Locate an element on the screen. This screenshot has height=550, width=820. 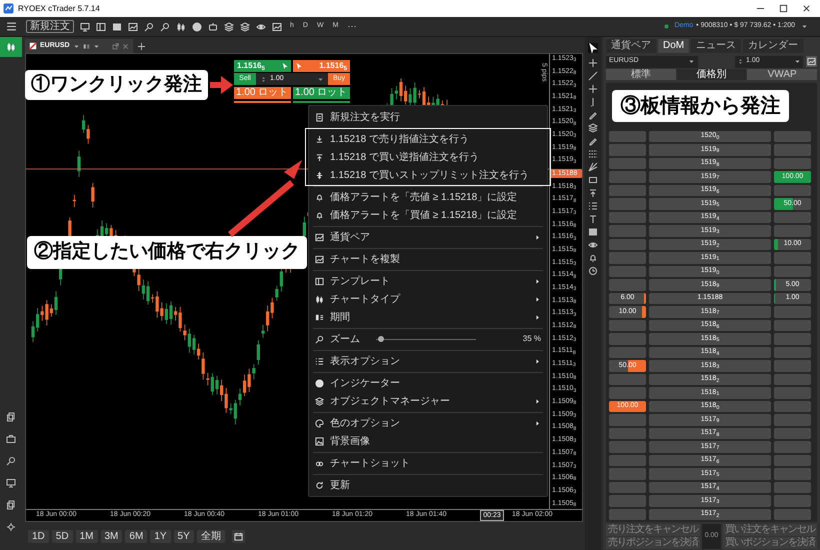
calendar-icon is located at coordinates (238, 536).